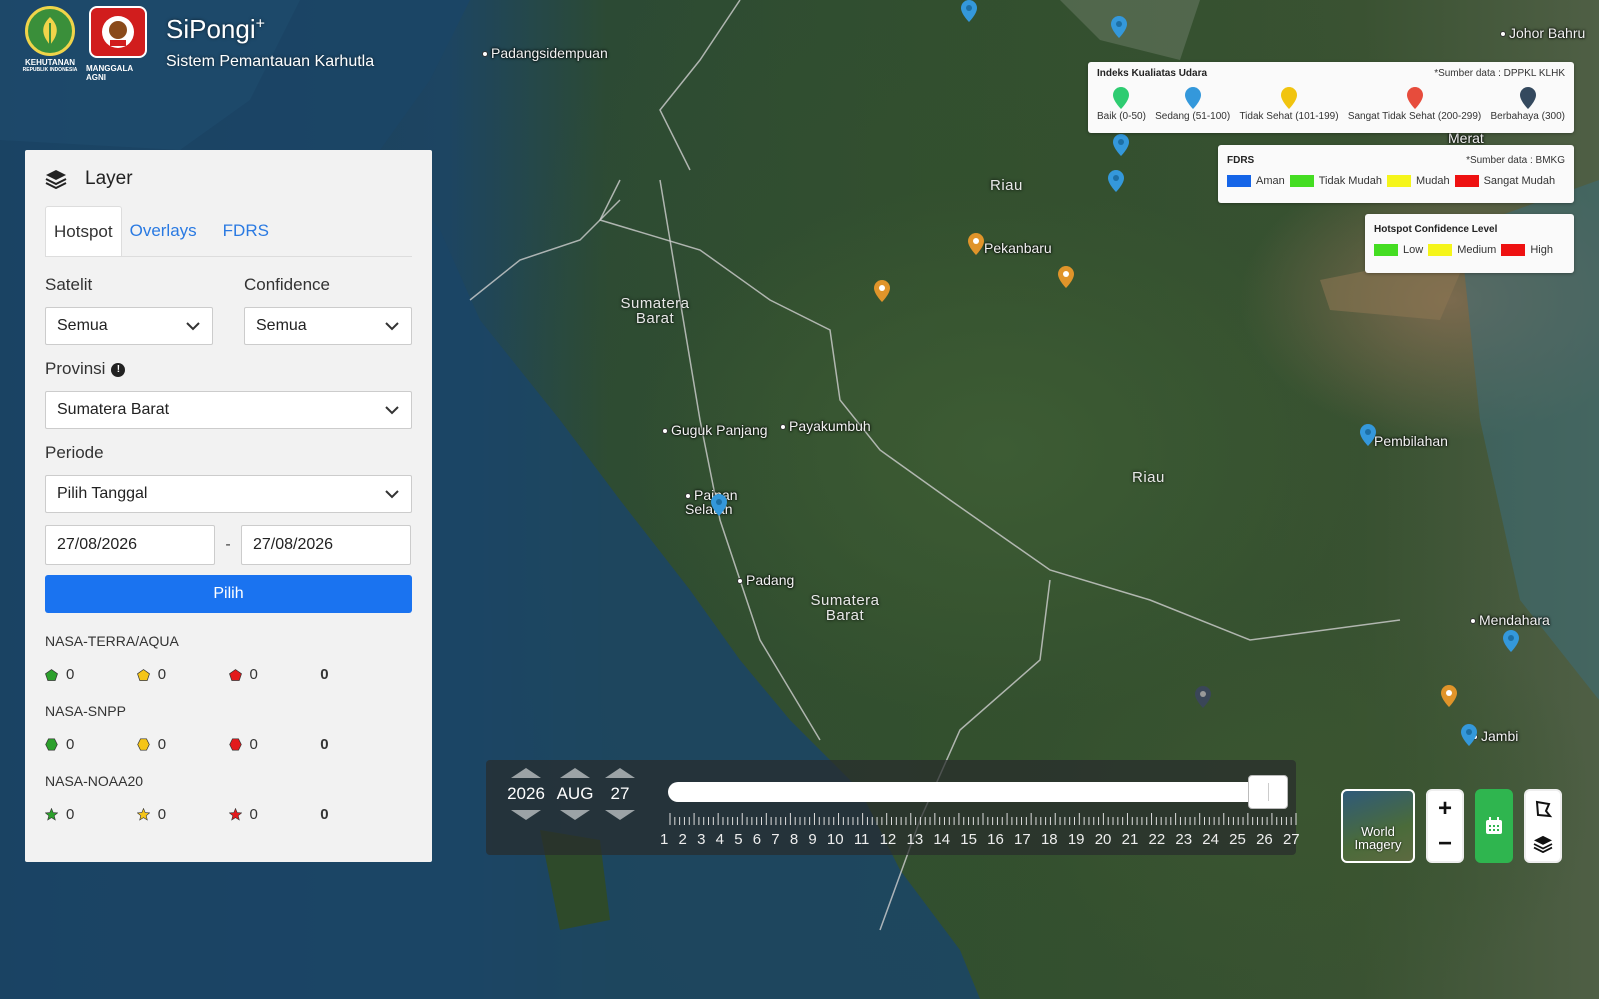 Image resolution: width=1599 pixels, height=999 pixels. I want to click on place-pekanbaru: Pekanbaru, so click(1013, 248).